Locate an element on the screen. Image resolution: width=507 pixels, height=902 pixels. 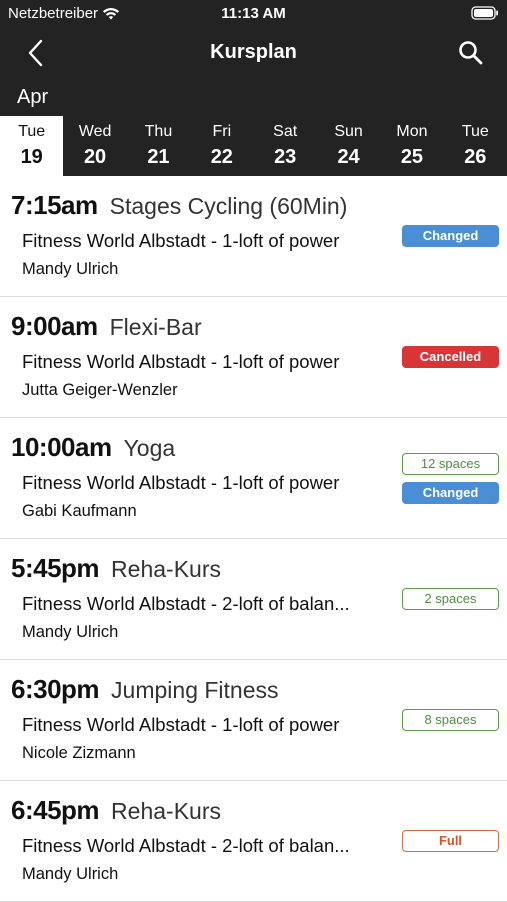
day-tab: Sat 23 is located at coordinates (285, 146).